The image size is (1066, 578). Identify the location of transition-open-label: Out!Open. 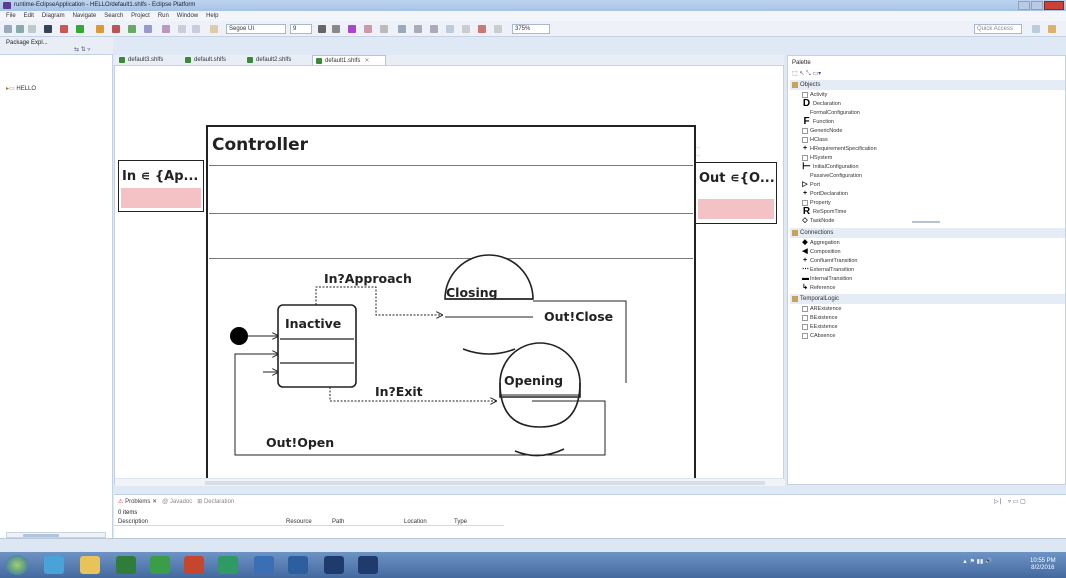
(300, 442).